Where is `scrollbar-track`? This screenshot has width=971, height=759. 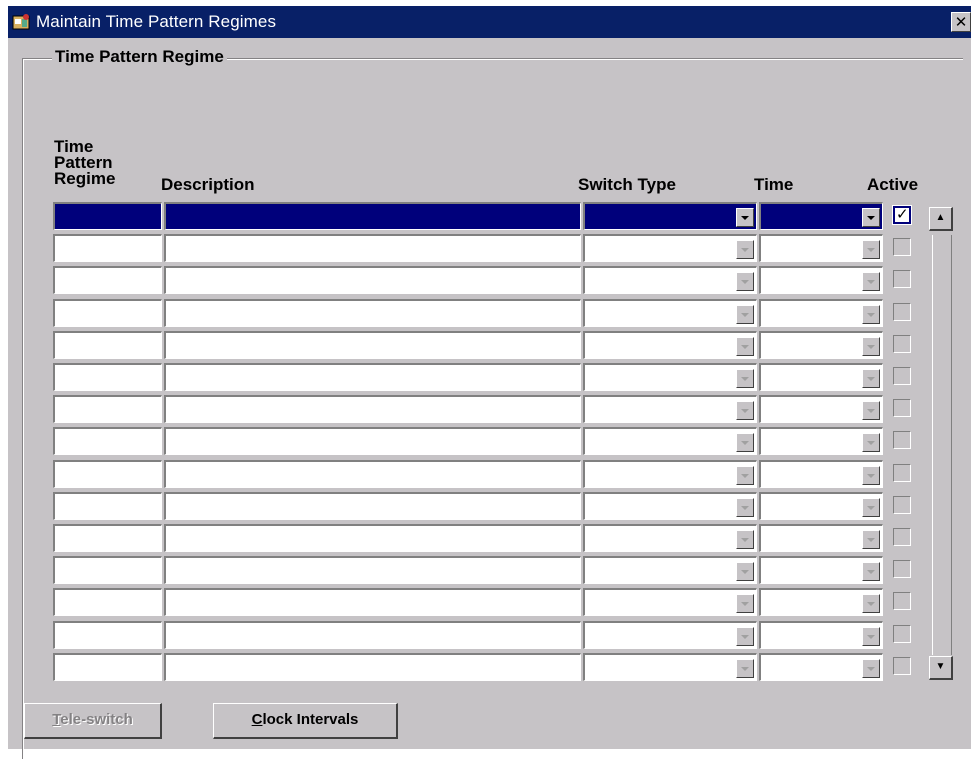
scrollbar-track is located at coordinates (942, 445).